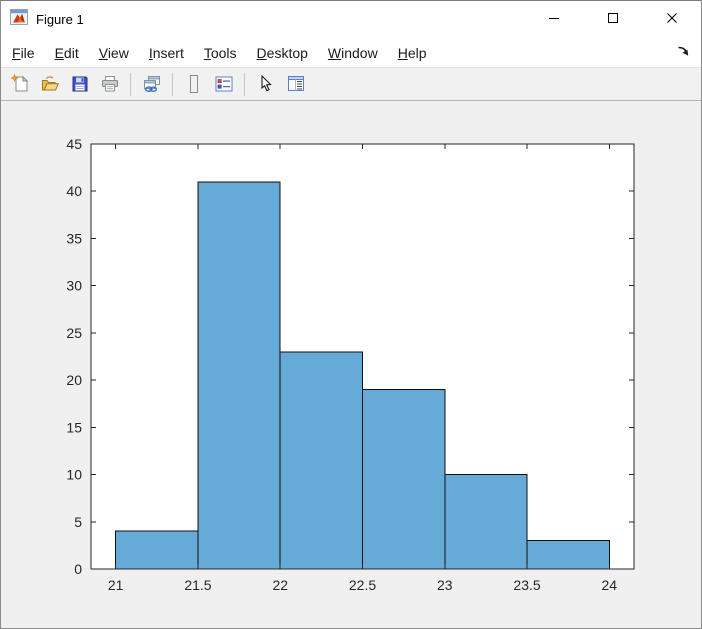 This screenshot has height=629, width=702. I want to click on x-tick-label: 22.5, so click(362, 585).